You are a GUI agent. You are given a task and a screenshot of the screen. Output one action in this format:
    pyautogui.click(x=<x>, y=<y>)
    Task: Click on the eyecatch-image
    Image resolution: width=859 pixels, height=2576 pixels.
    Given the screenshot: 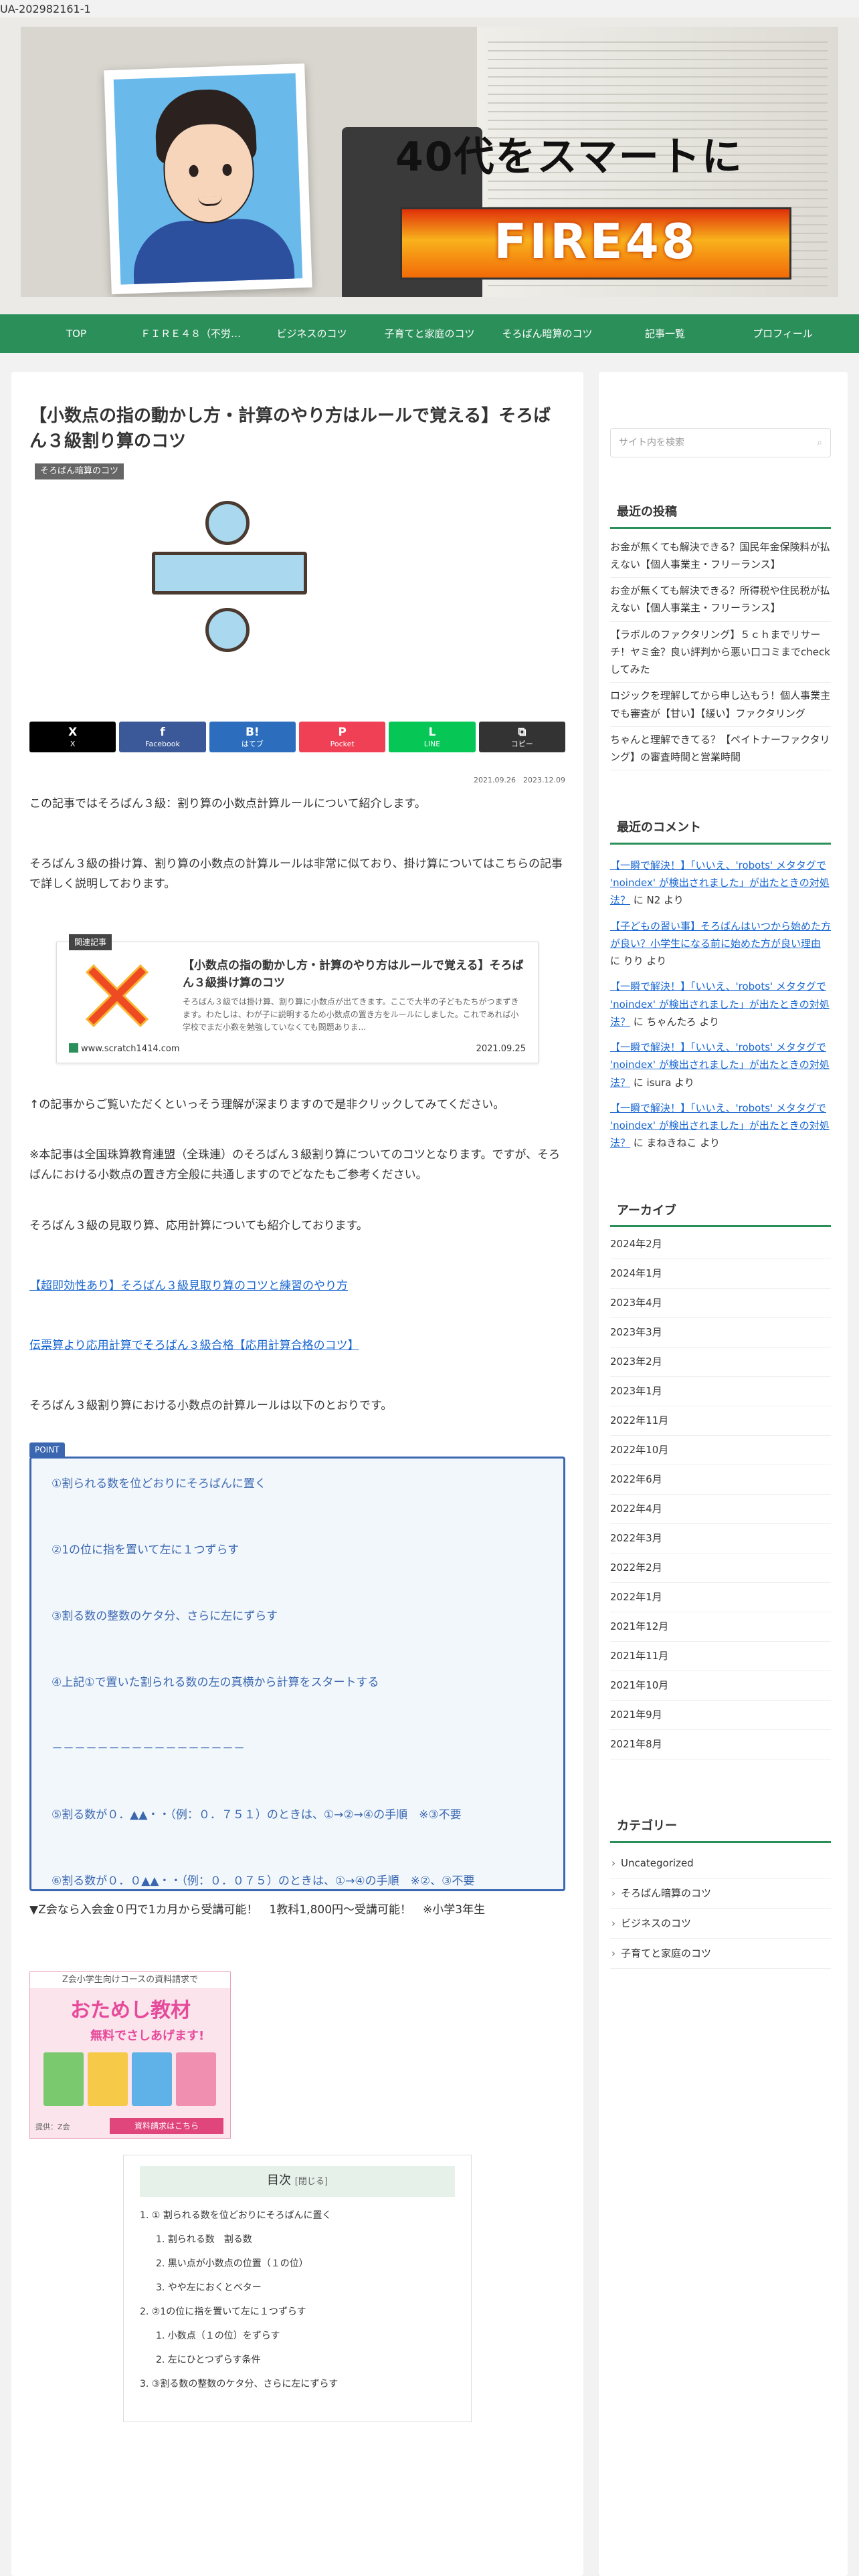 What is the action you would take?
    pyautogui.click(x=297, y=601)
    